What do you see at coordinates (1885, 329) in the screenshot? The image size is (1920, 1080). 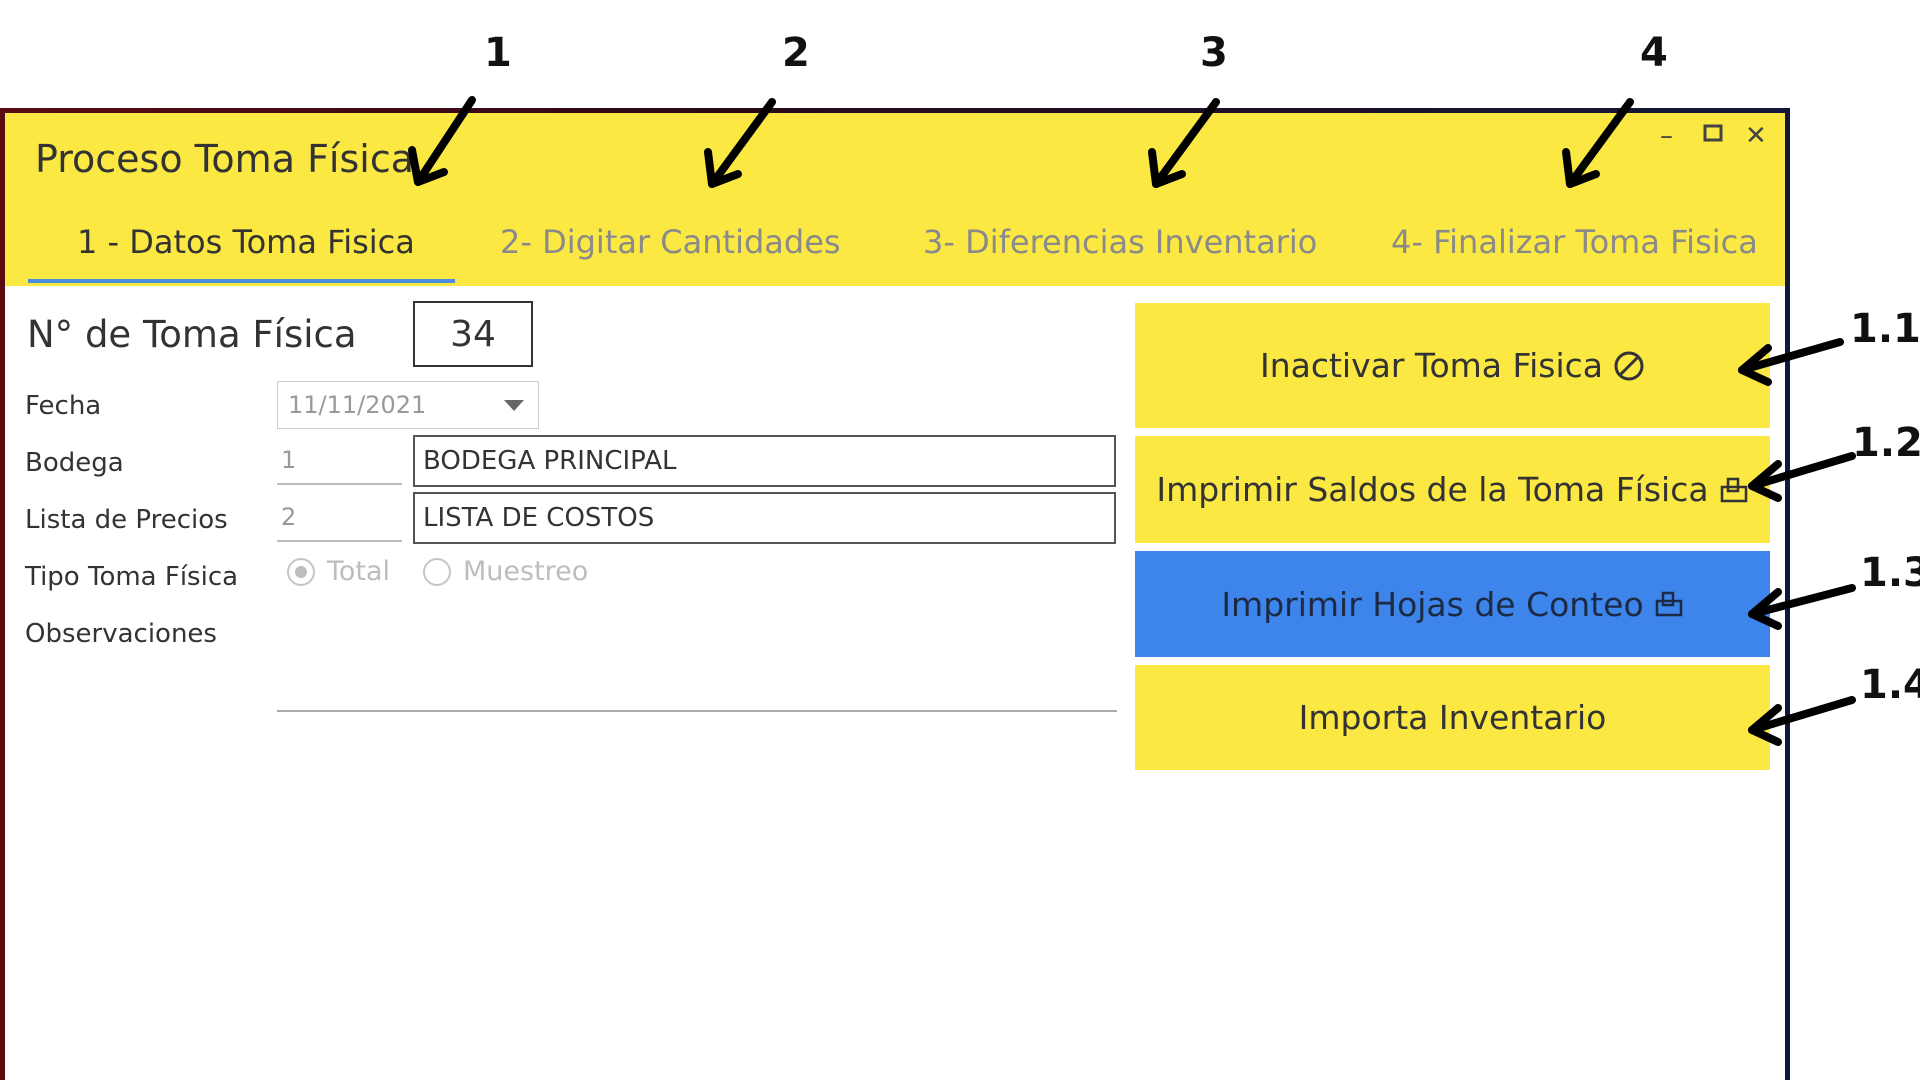 I see `annotation-number-1-1: 1.1` at bounding box center [1885, 329].